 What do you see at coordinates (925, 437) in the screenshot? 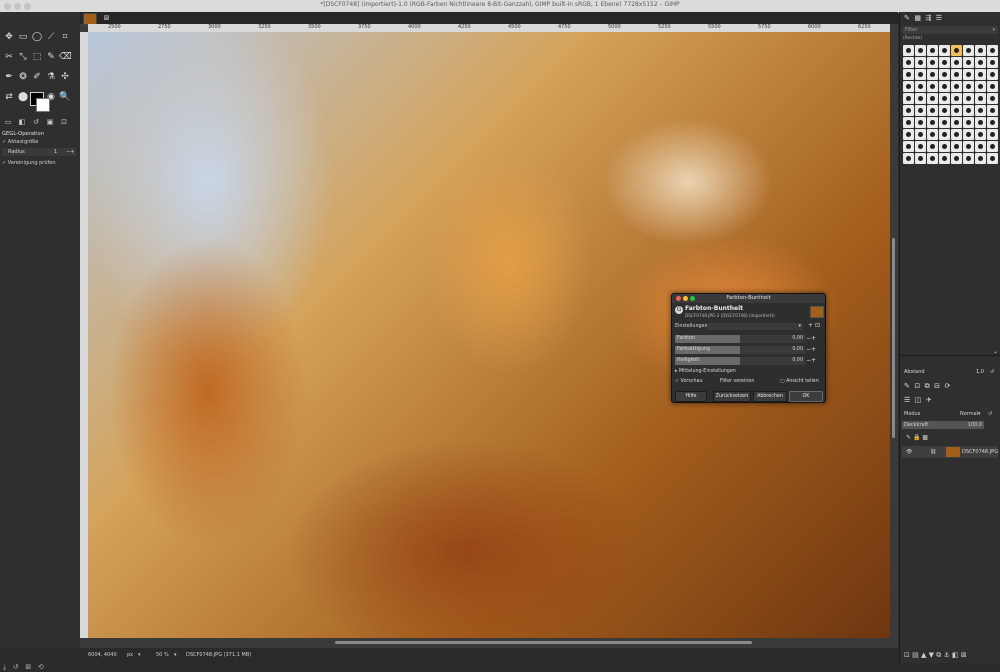
I see `lock-alpha-icon: ▩` at bounding box center [925, 437].